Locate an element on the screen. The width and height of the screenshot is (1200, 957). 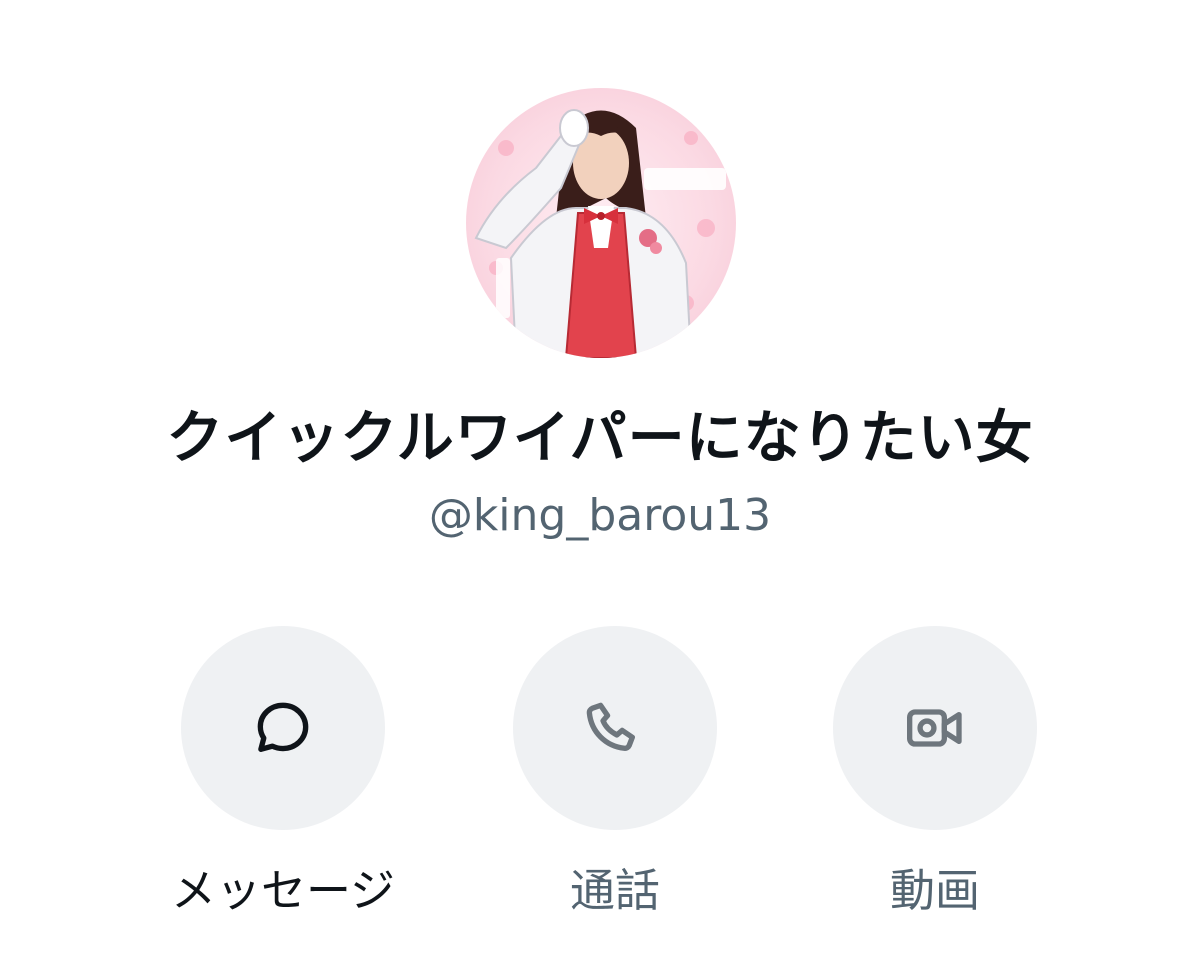
message-action: メッセージ is located at coordinates (283, 776).